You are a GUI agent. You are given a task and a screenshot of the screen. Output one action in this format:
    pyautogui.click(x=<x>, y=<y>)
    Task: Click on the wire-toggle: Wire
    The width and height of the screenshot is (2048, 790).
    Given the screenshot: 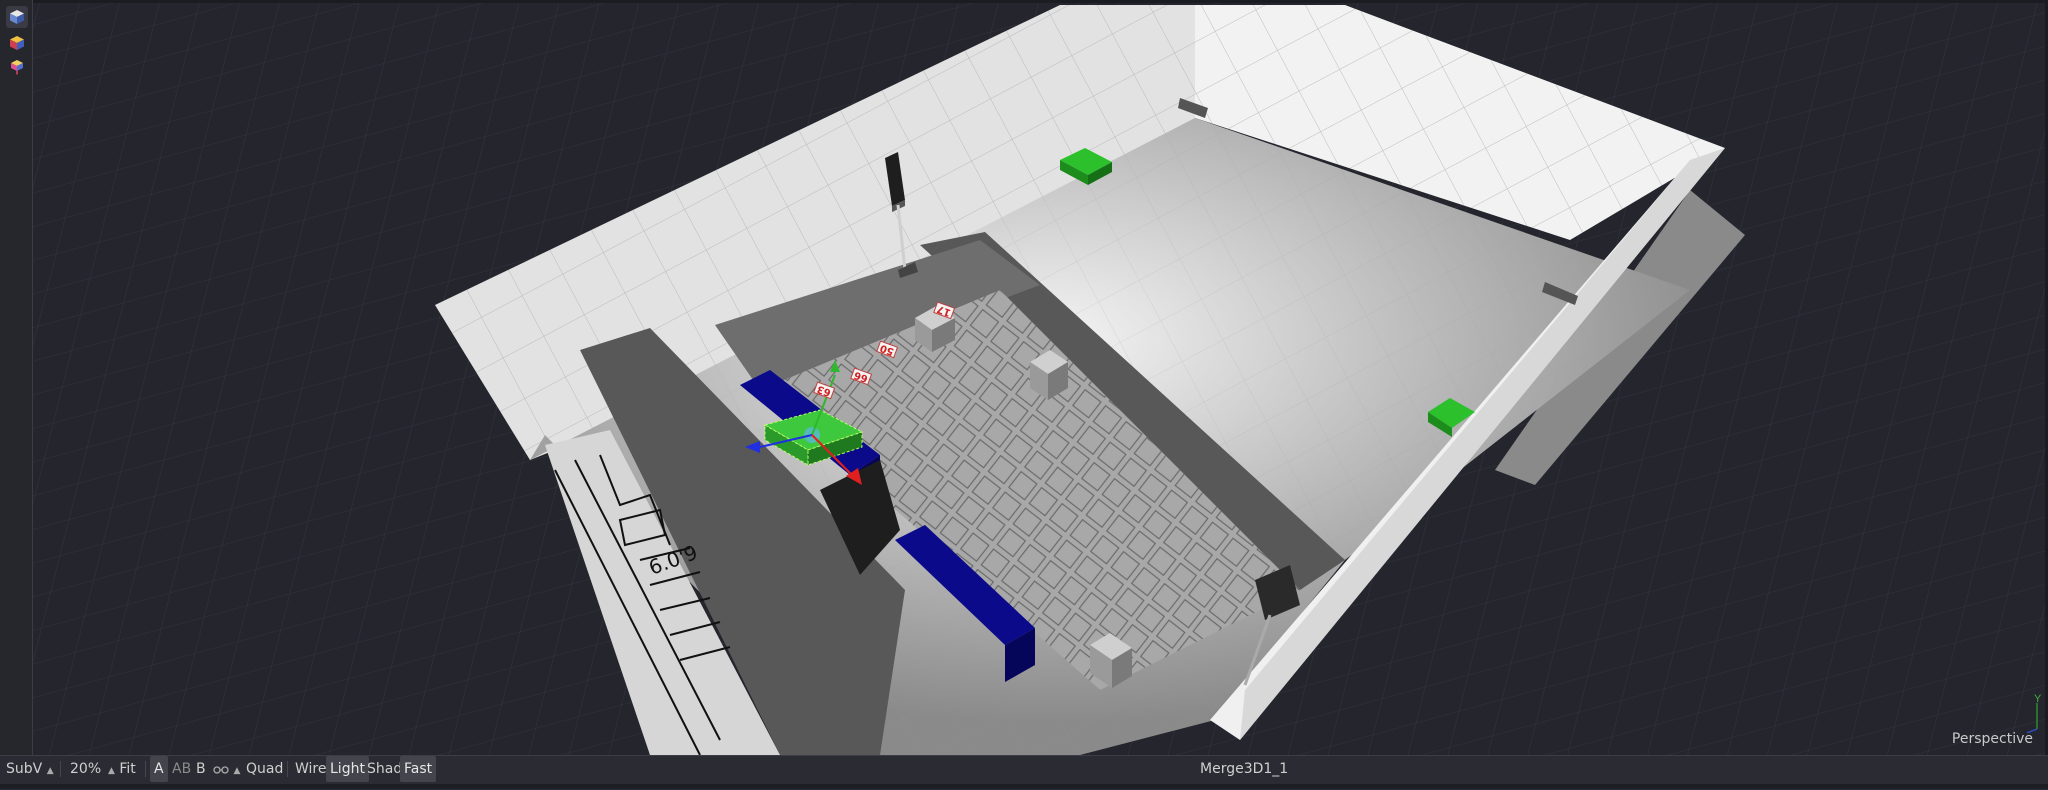 What is the action you would take?
    pyautogui.click(x=311, y=769)
    